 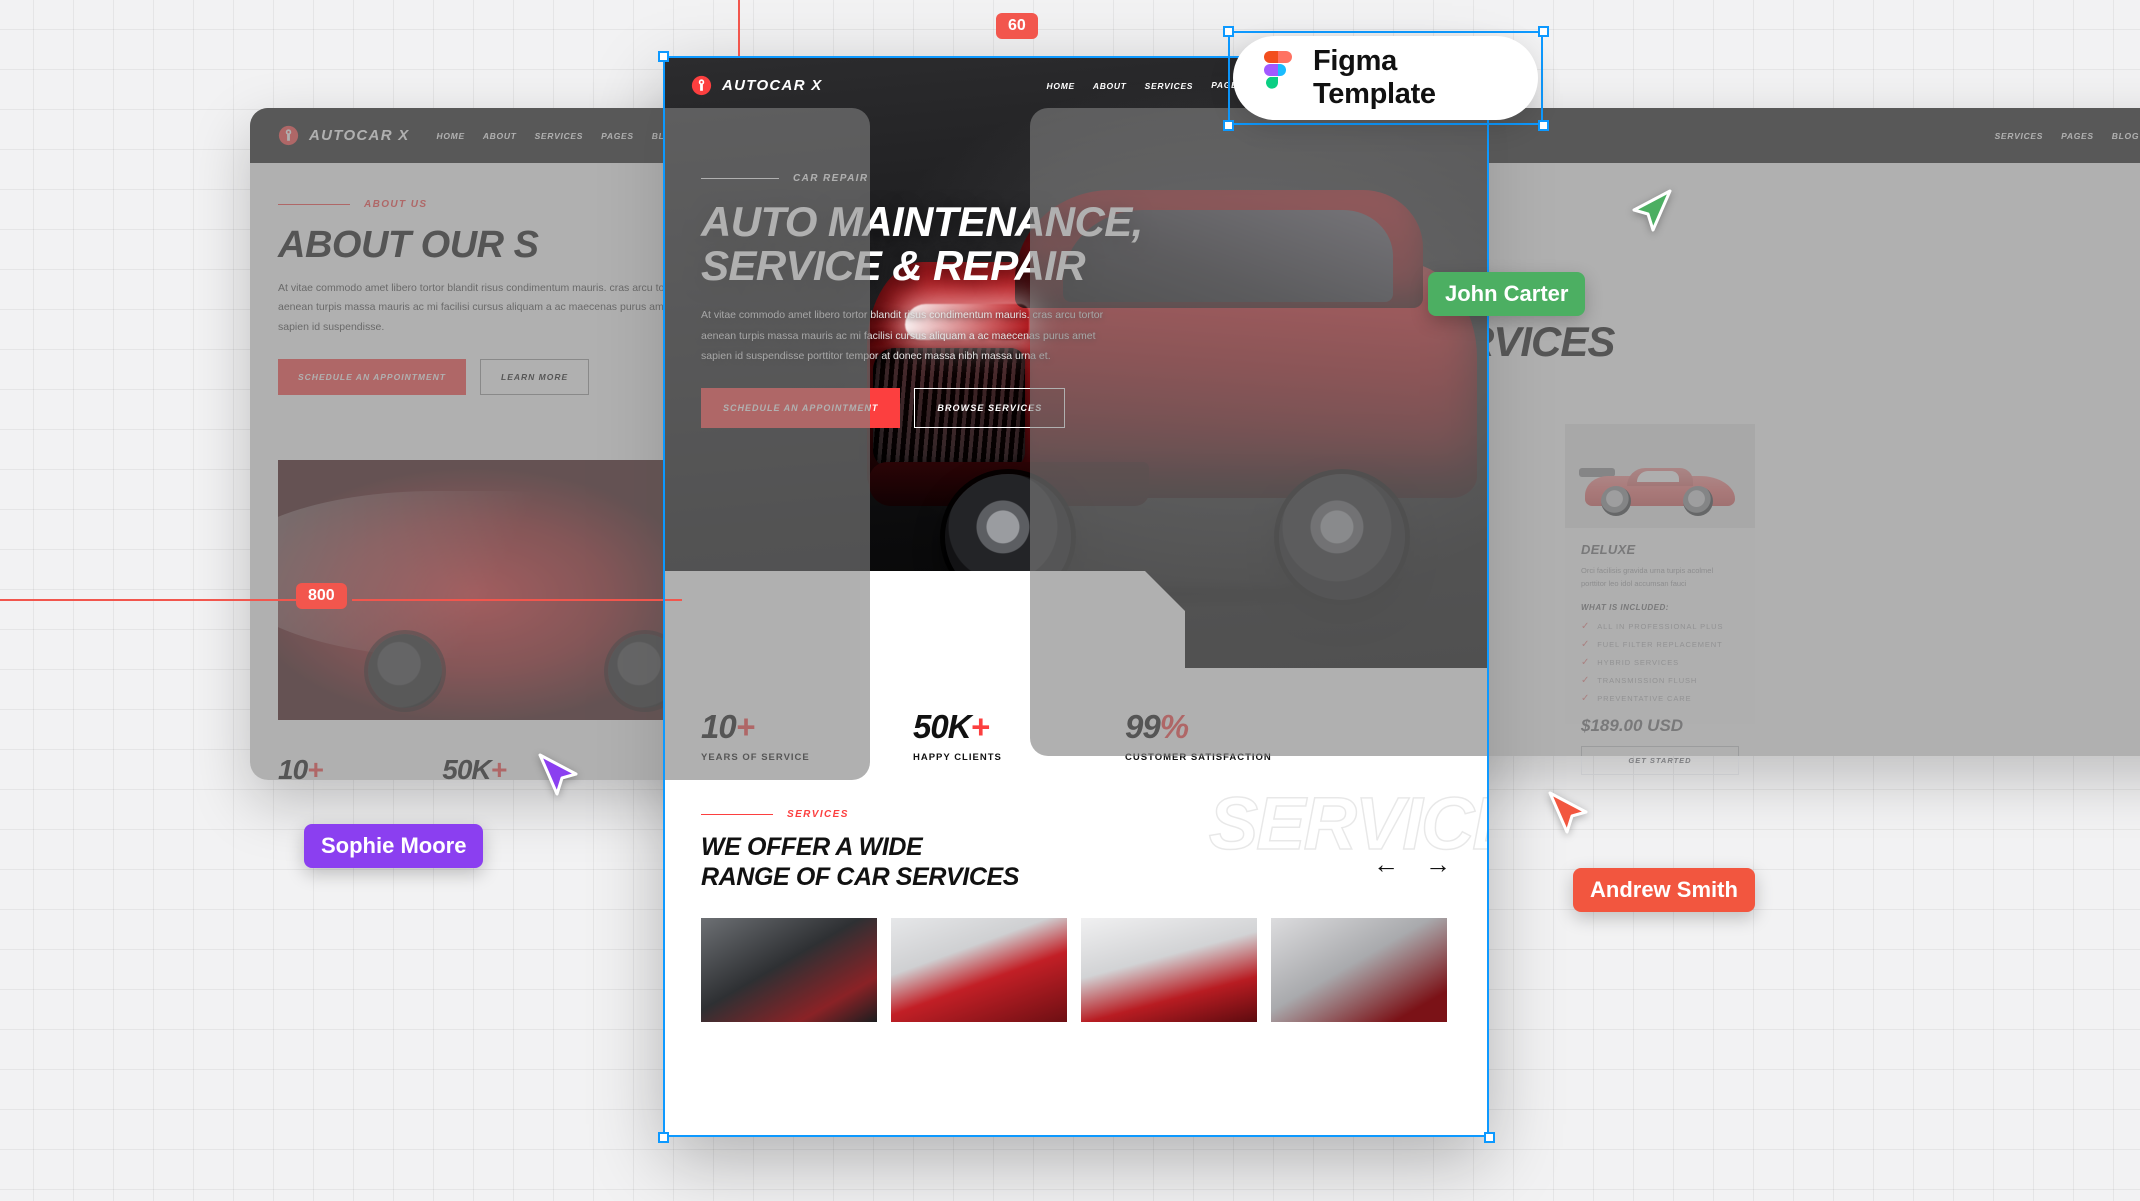 What do you see at coordinates (150, 600) in the screenshot?
I see `measure-guide-left-a` at bounding box center [150, 600].